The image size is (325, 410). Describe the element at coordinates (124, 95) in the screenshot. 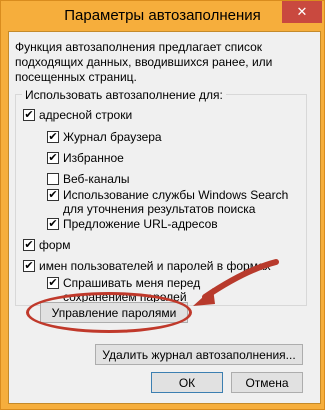

I see `group-label: Использовать автозаполнение для:` at that location.